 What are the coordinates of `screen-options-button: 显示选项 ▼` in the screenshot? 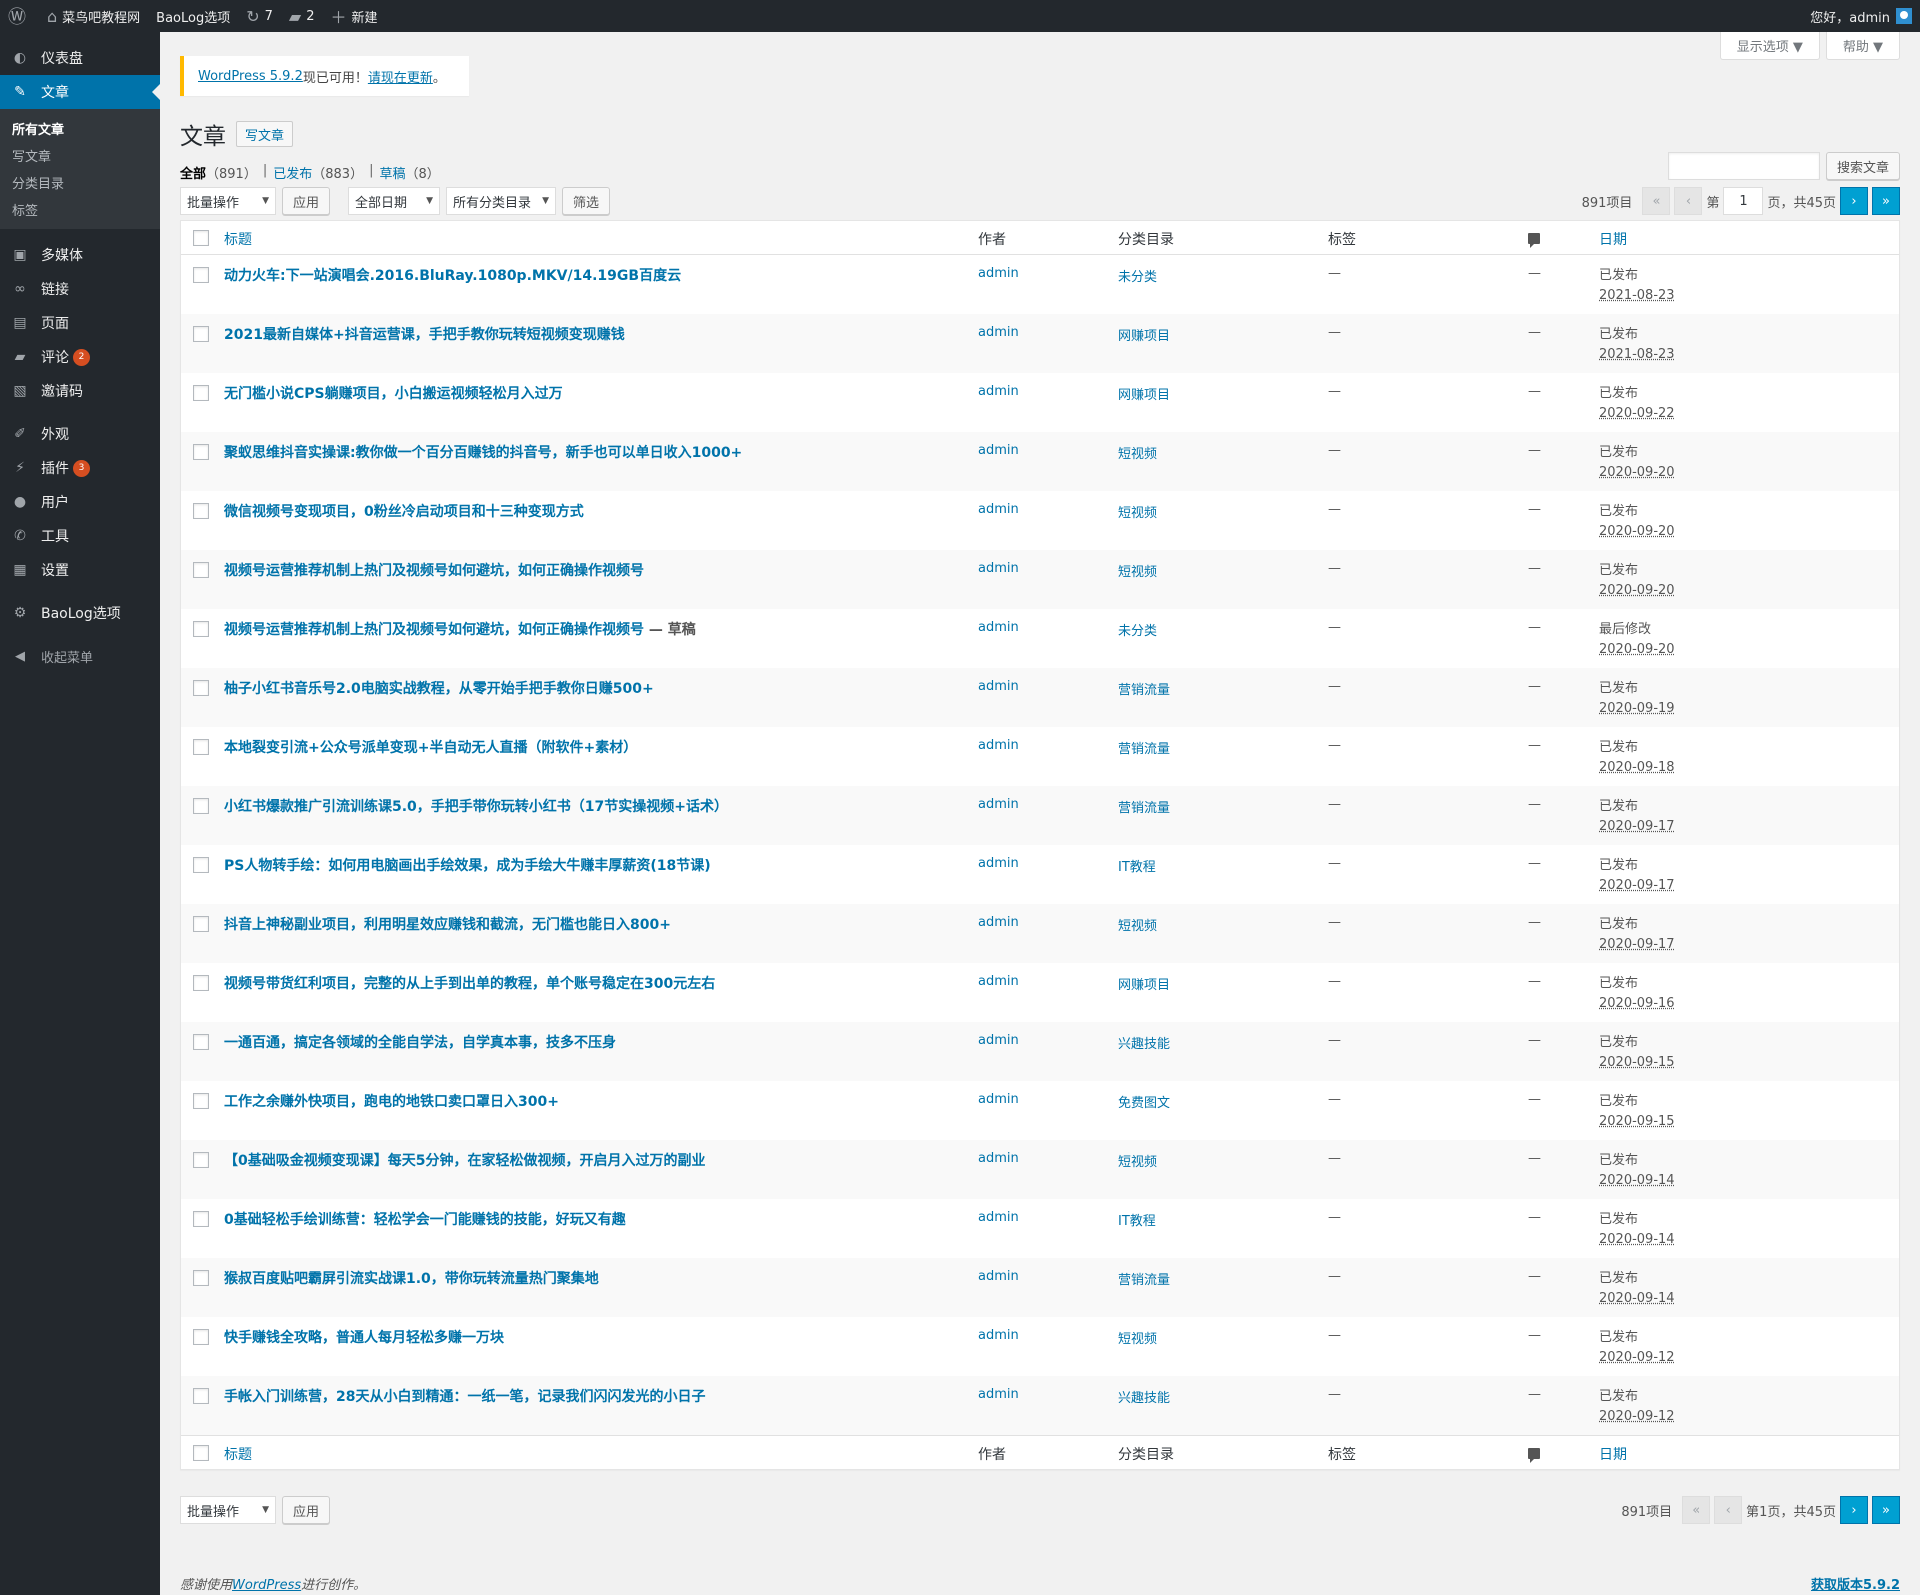 It's located at (1769, 46).